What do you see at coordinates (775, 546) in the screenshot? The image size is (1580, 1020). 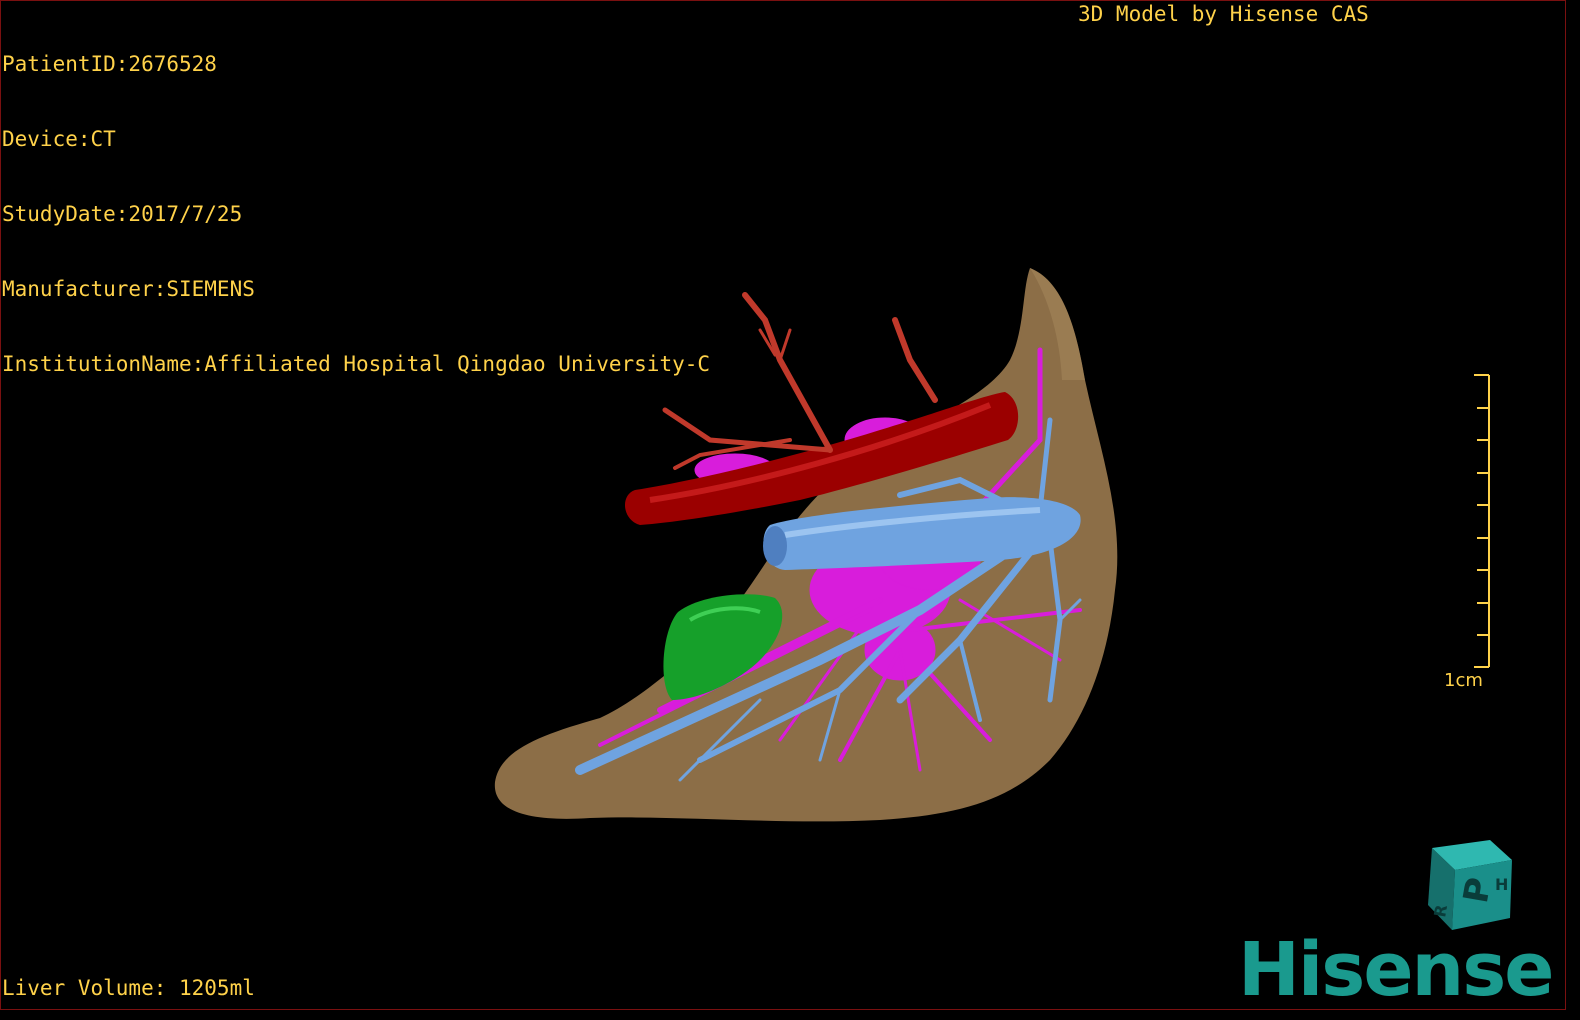 I see `ivc-opening` at bounding box center [775, 546].